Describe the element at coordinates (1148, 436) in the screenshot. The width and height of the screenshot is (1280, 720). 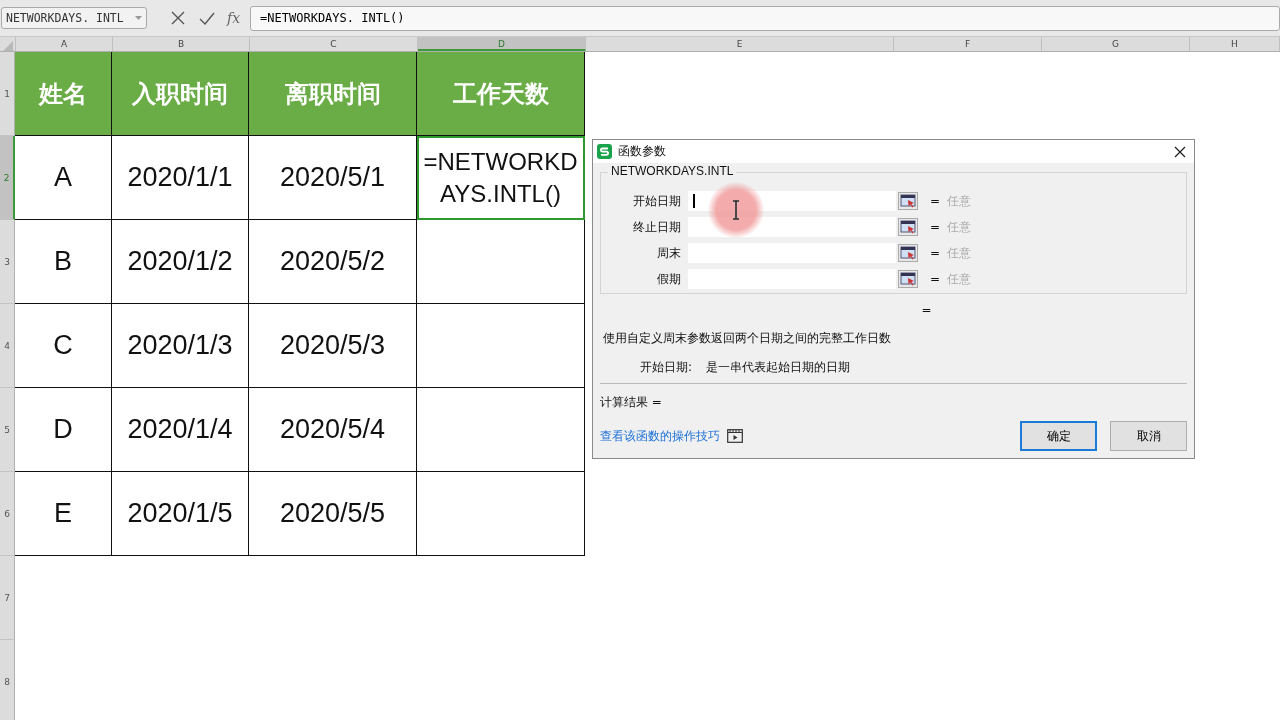
I see `cancel-button: 取消` at that location.